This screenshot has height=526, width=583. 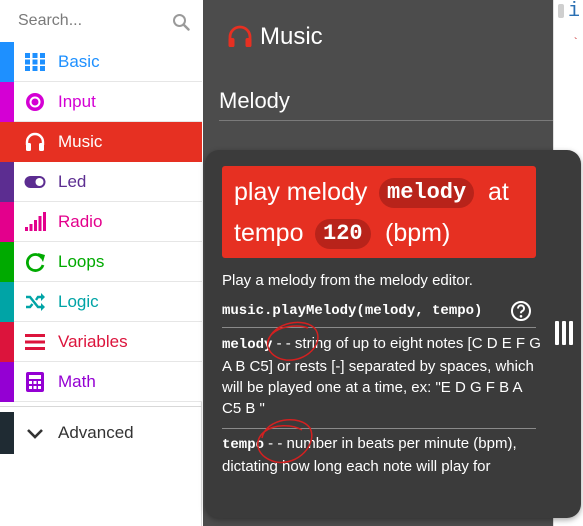 What do you see at coordinates (418, 233) in the screenshot?
I see `block-text: (bpm)` at bounding box center [418, 233].